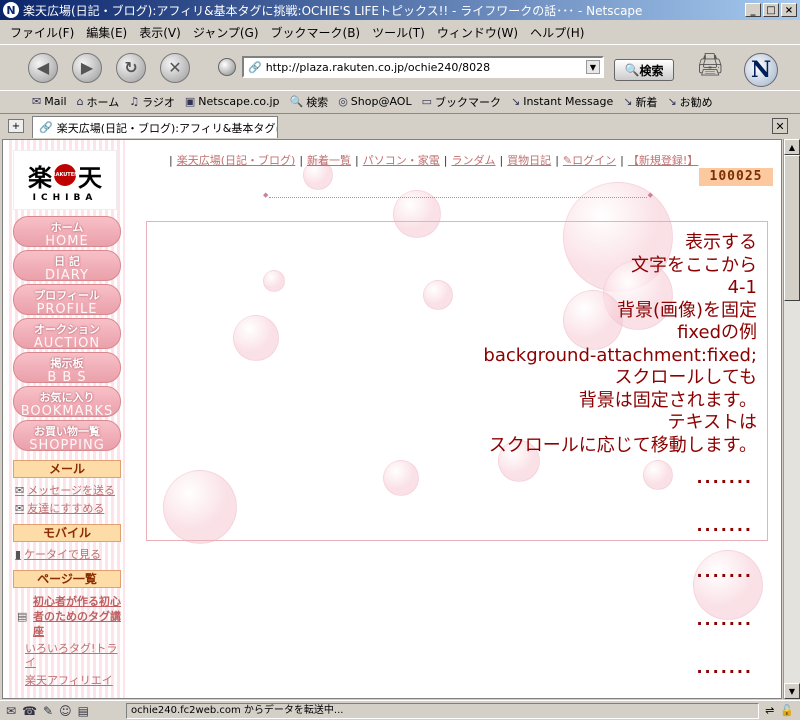 This screenshot has width=800, height=720. Describe the element at coordinates (771, 10) in the screenshot. I see `maximize-button: □` at that location.